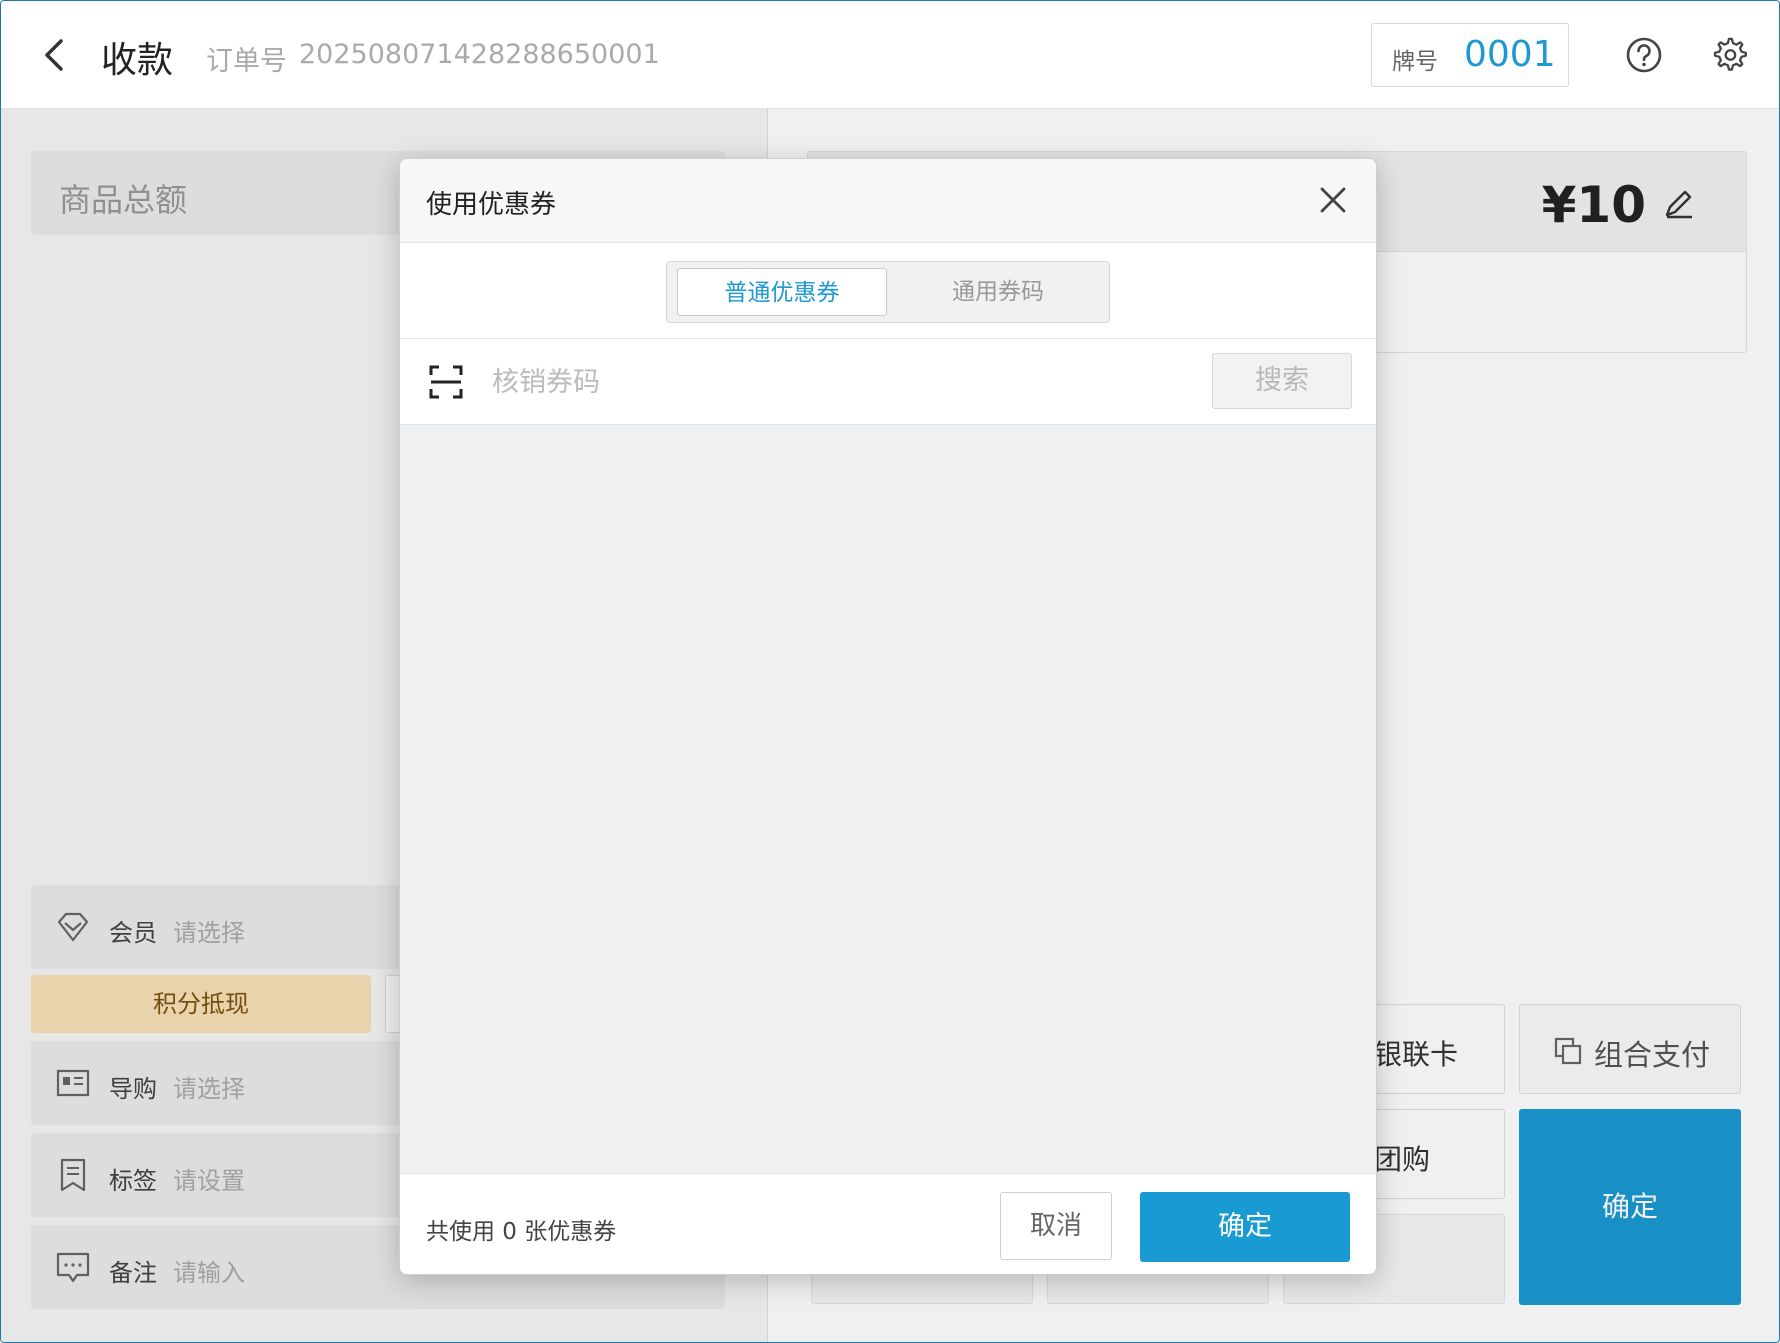  Describe the element at coordinates (1056, 1226) in the screenshot. I see `cancel-button: 取消` at that location.